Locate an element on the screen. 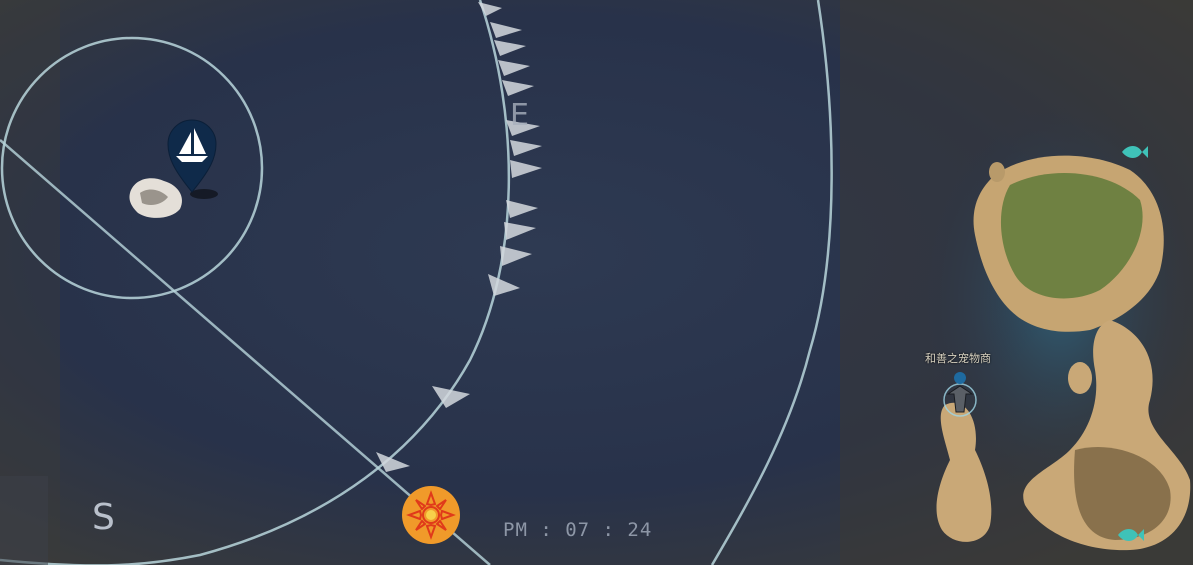 This screenshot has height=565, width=1193. sun-icon is located at coordinates (431, 515).